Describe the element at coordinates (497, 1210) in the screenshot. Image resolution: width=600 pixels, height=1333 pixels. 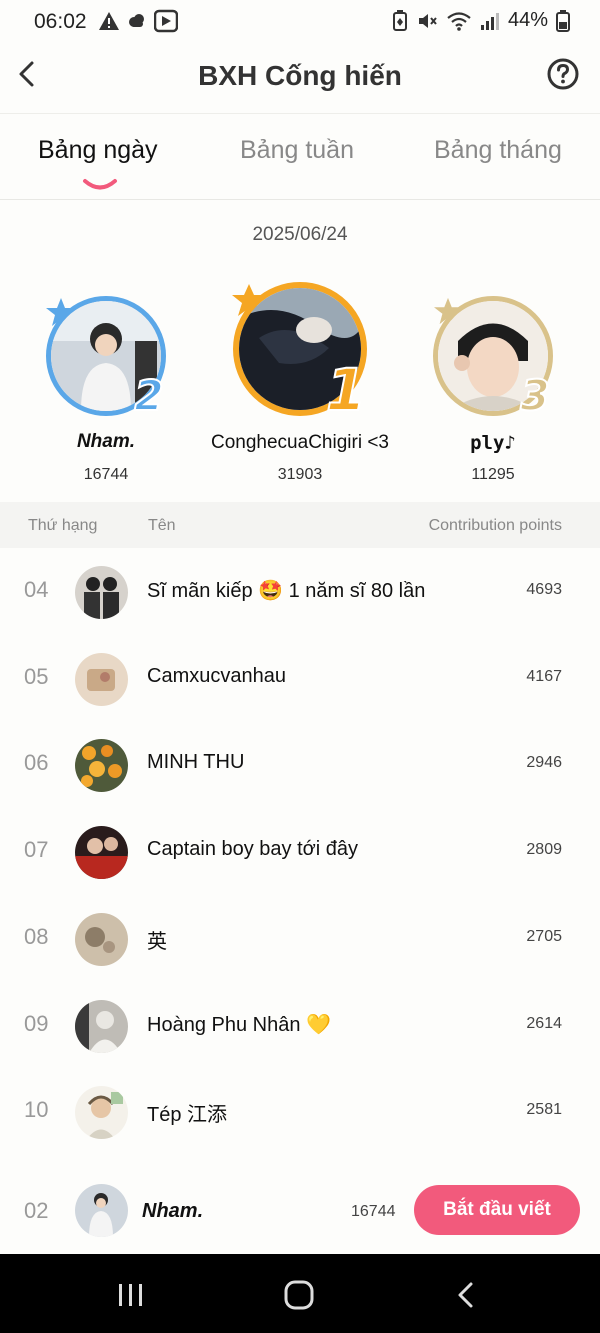
I see `start-writing-button: Bắt đầu viết` at that location.